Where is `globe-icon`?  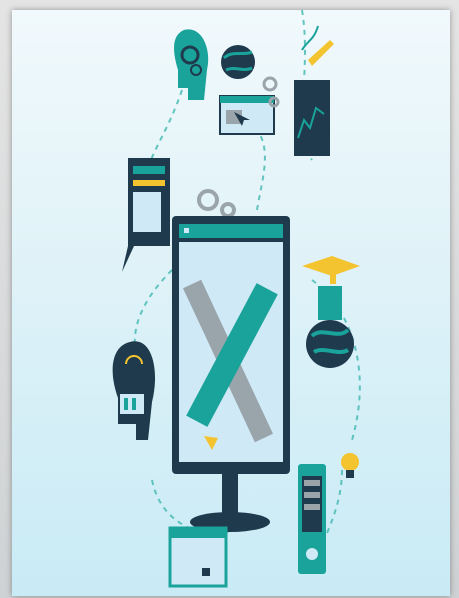
globe-icon is located at coordinates (238, 62).